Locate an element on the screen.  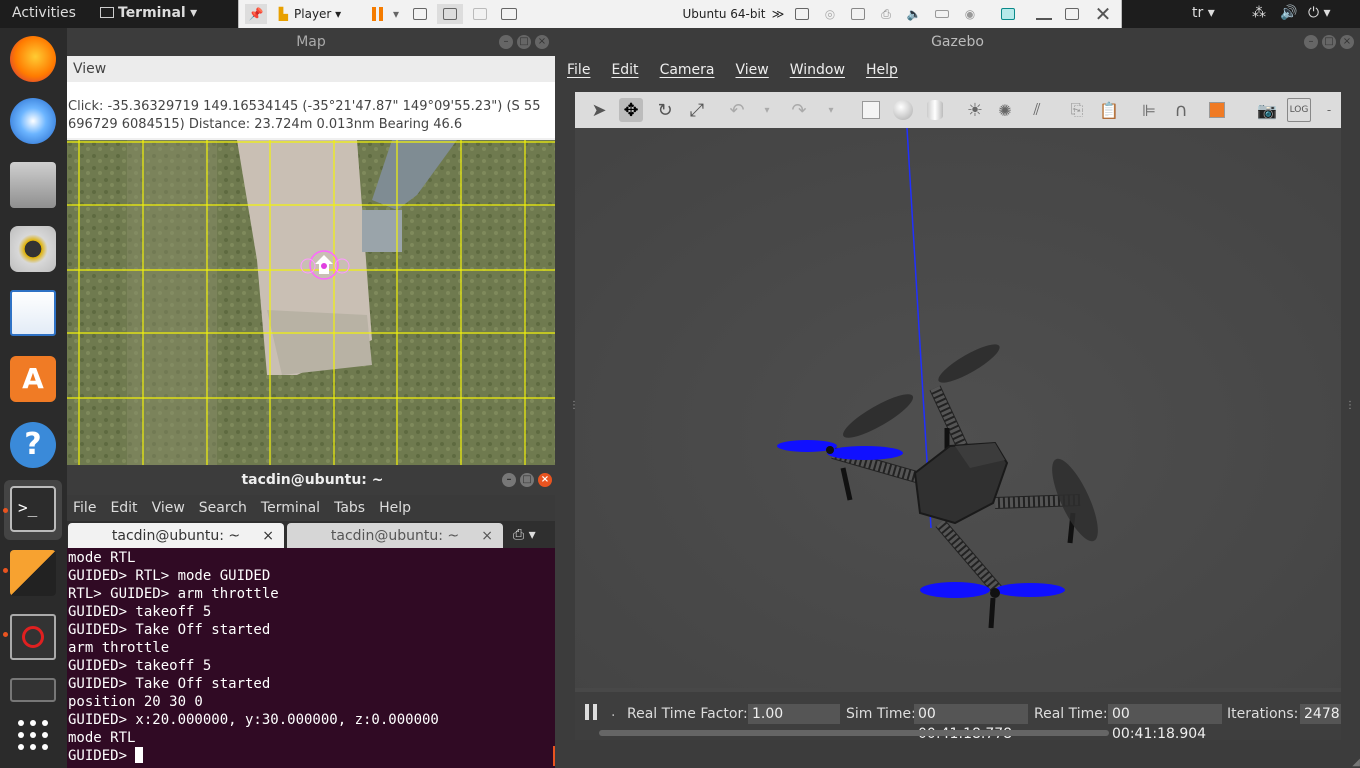
language-indicator: tr ▾ is located at coordinates (1203, 13).